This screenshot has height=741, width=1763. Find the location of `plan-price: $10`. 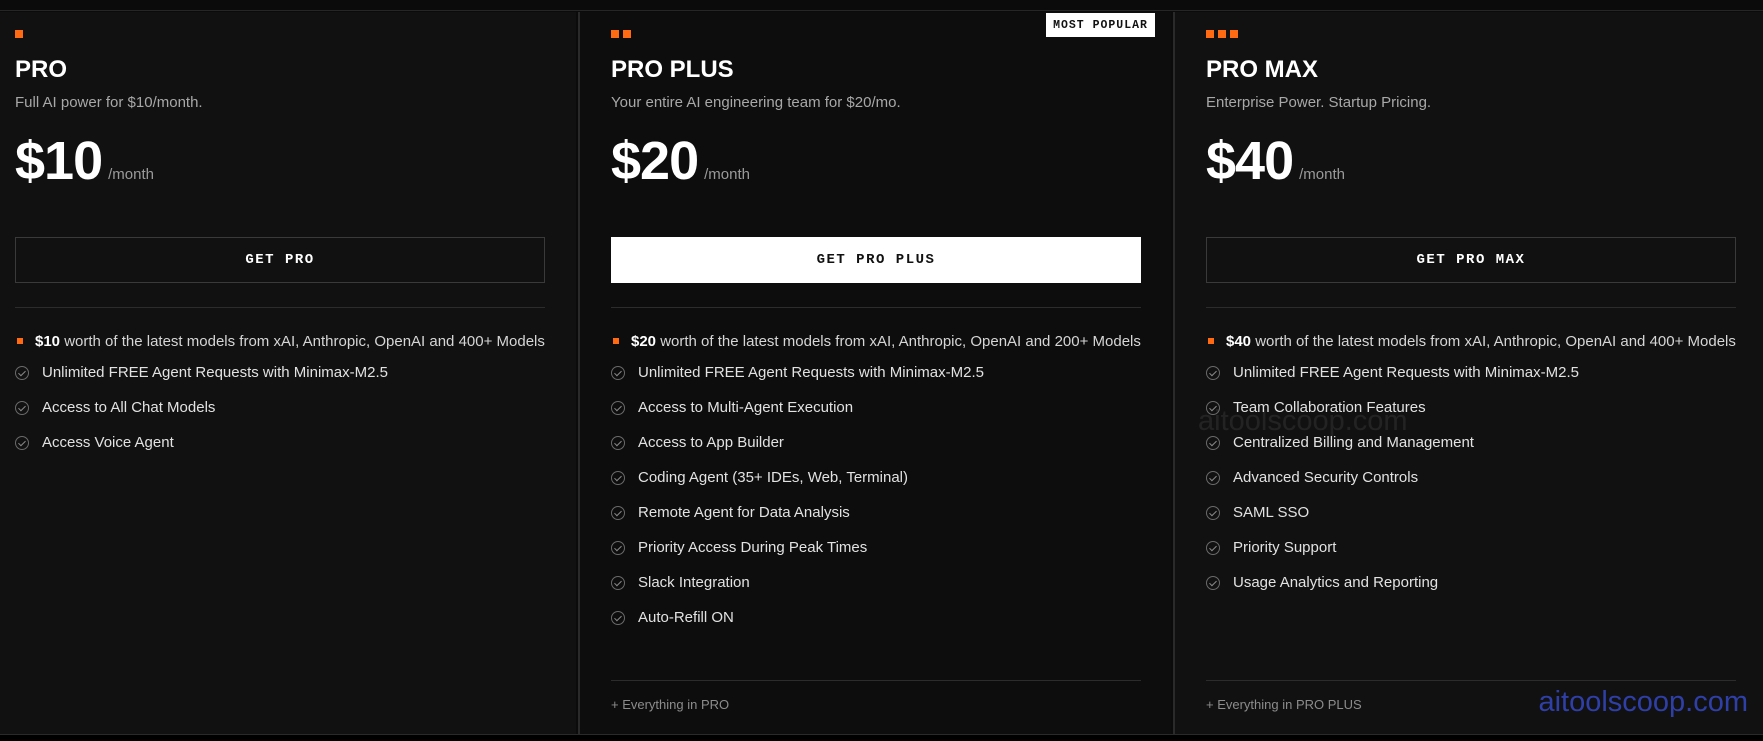

plan-price: $10 is located at coordinates (59, 161).